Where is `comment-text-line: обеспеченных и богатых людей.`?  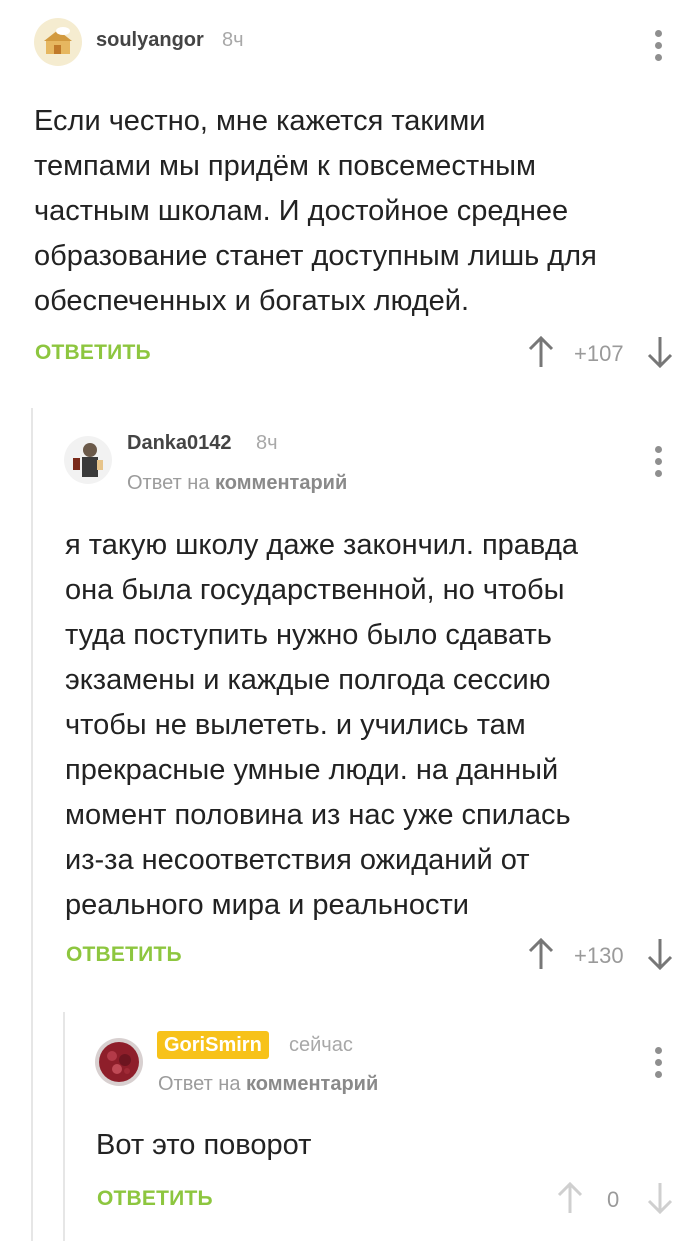
comment-text-line: обеспеченных и богатых людей. is located at coordinates (252, 301).